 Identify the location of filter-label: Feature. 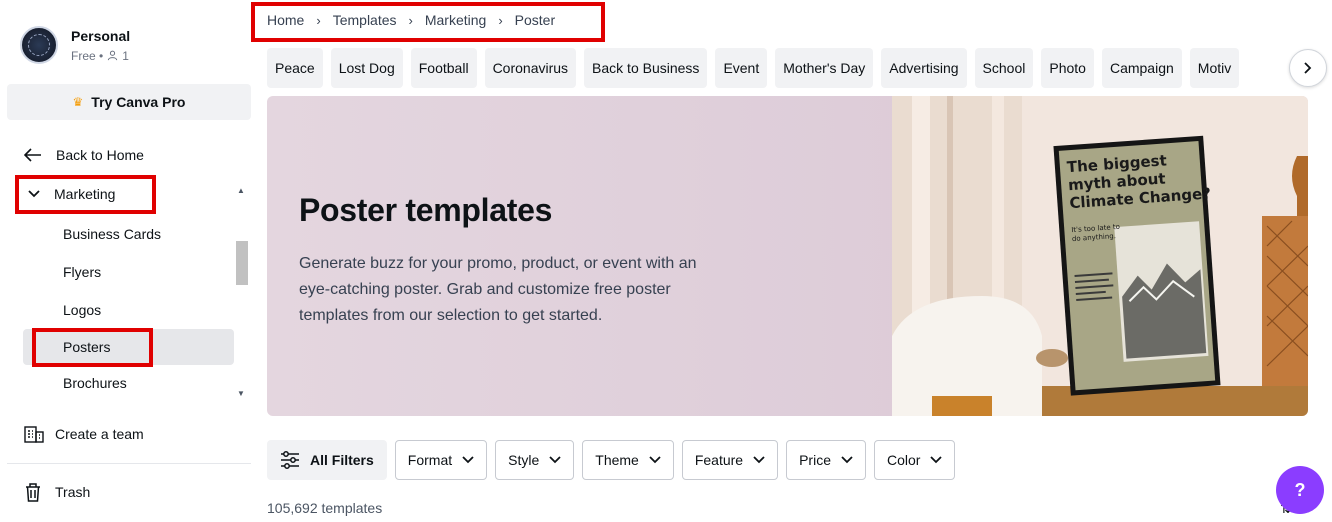
(719, 460).